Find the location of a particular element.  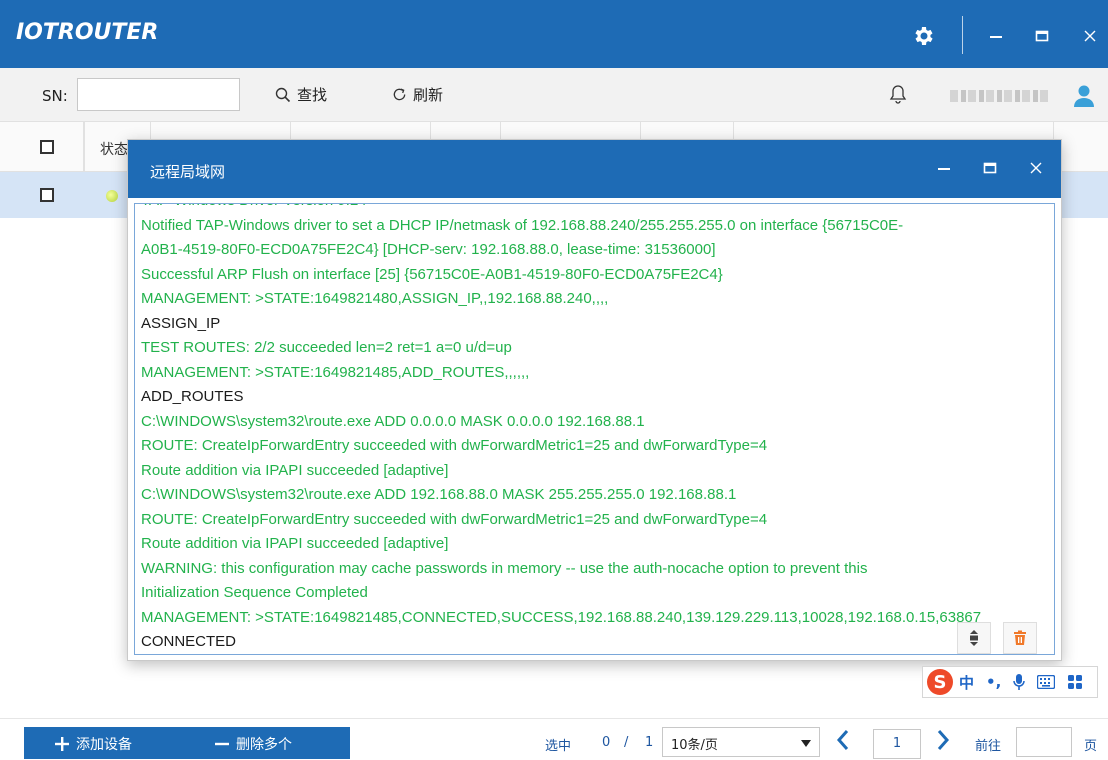

page-size-value: 10条/页 is located at coordinates (694, 745).